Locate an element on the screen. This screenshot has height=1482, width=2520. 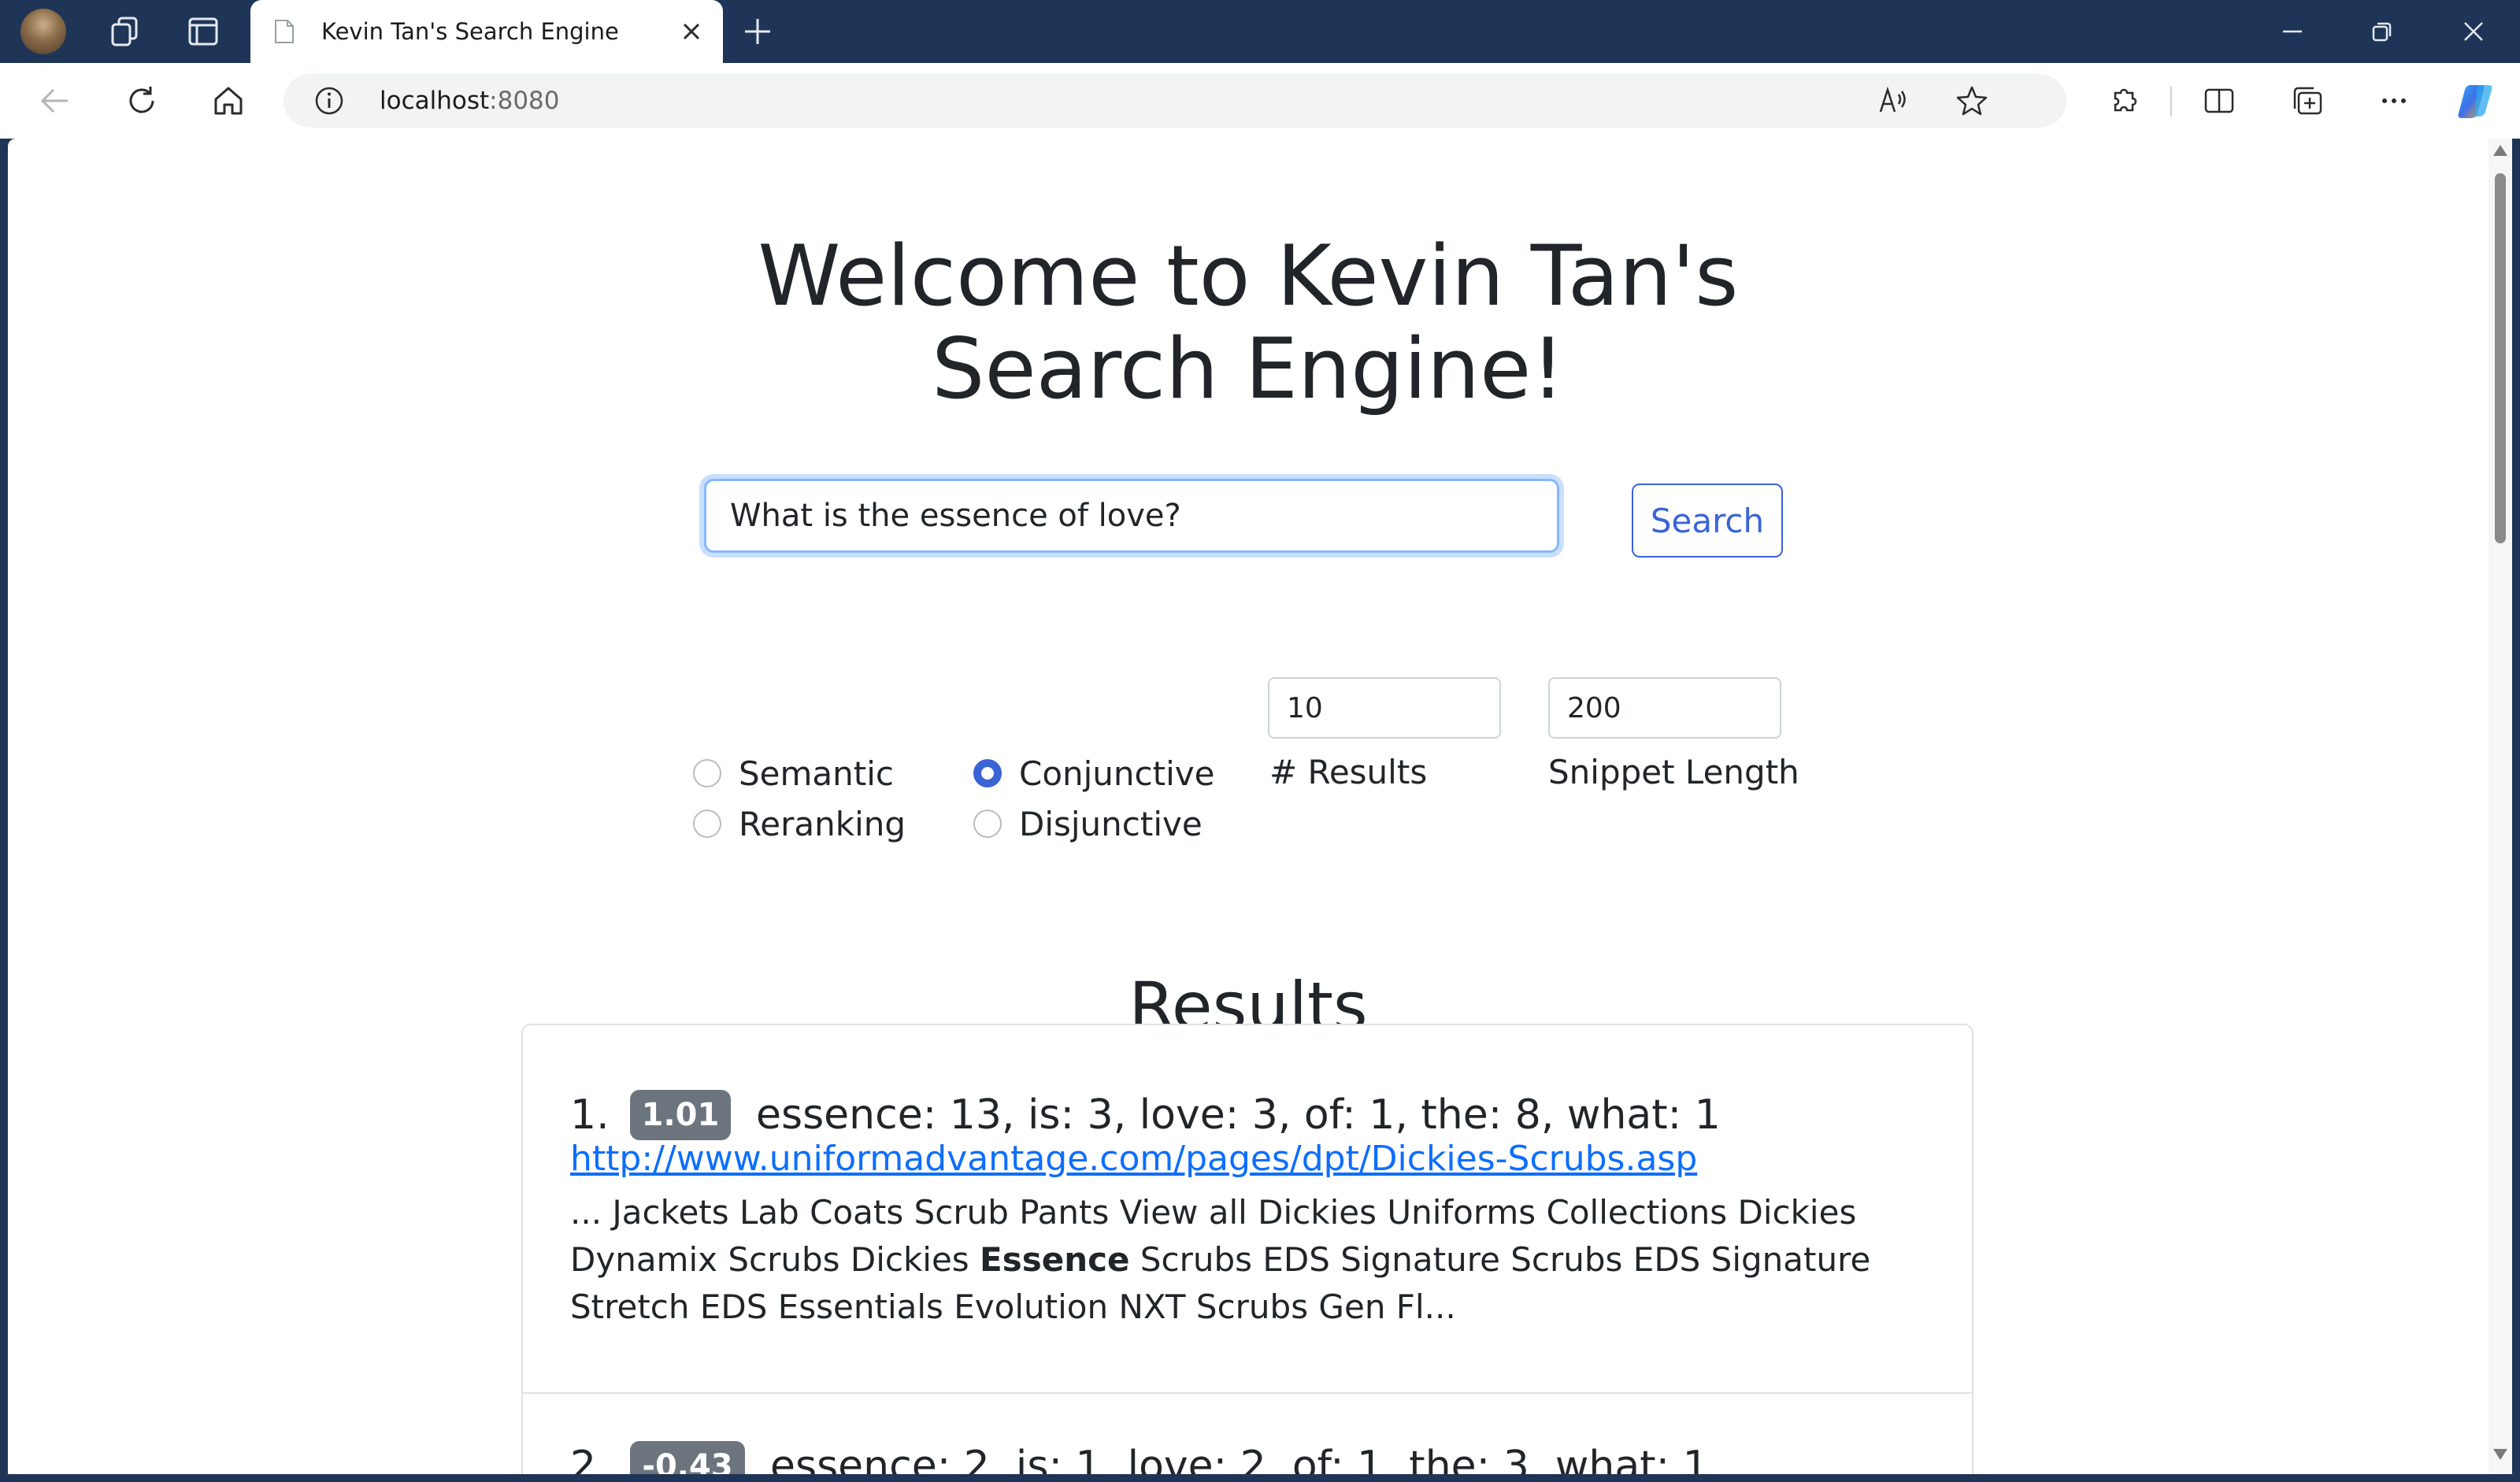
radio-semantic: Semantic is located at coordinates (793, 774).